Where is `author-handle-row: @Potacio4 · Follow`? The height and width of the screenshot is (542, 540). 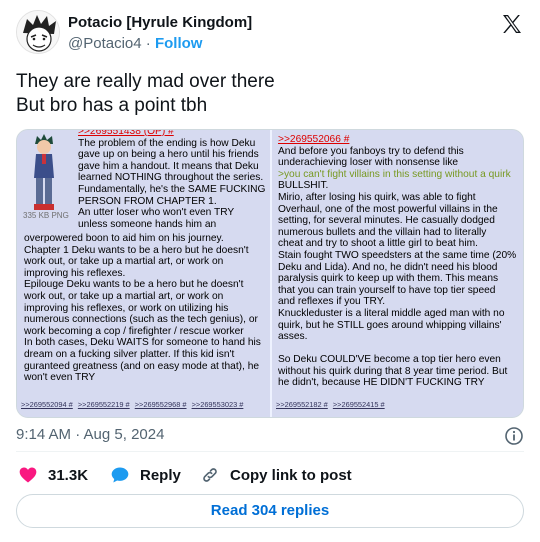 author-handle-row: @Potacio4 · Follow is located at coordinates (135, 43).